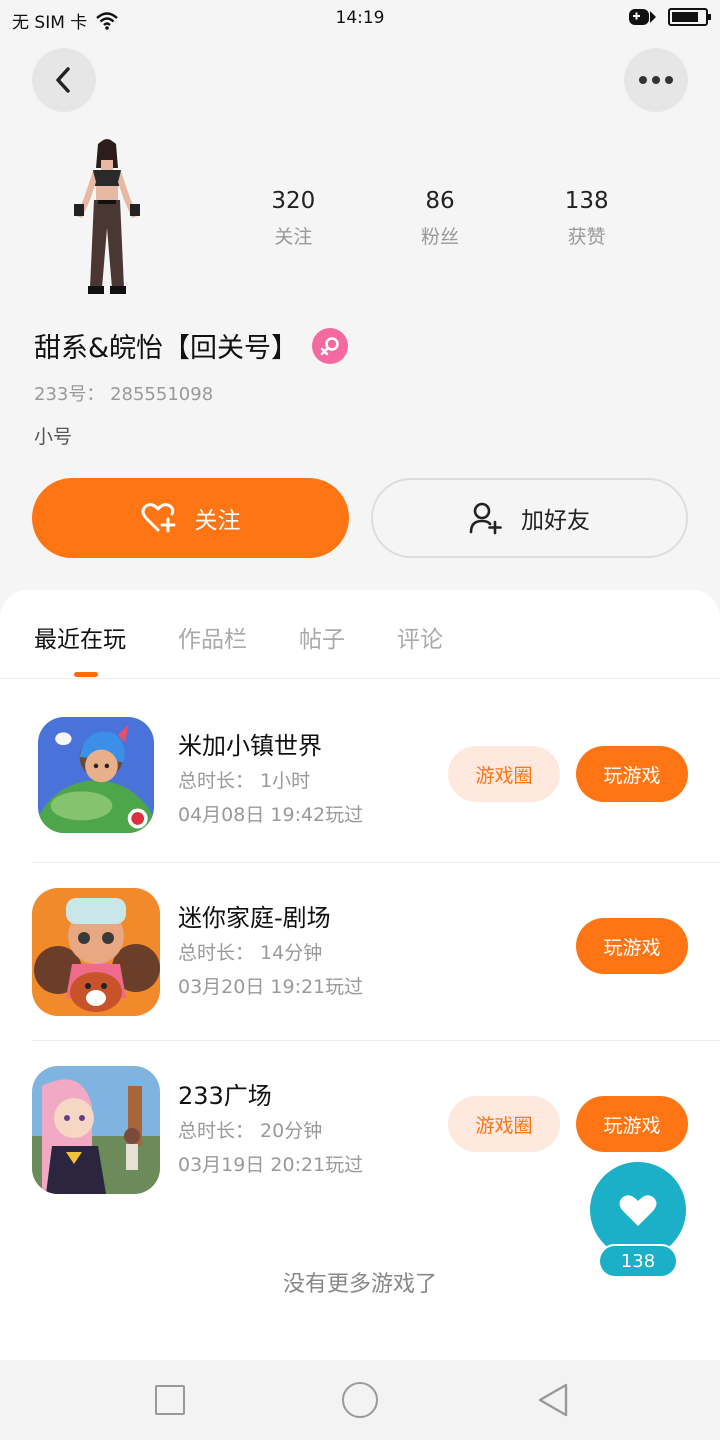 This screenshot has width=720, height=1440. I want to click on stat-label: 粉丝, so click(439, 237).